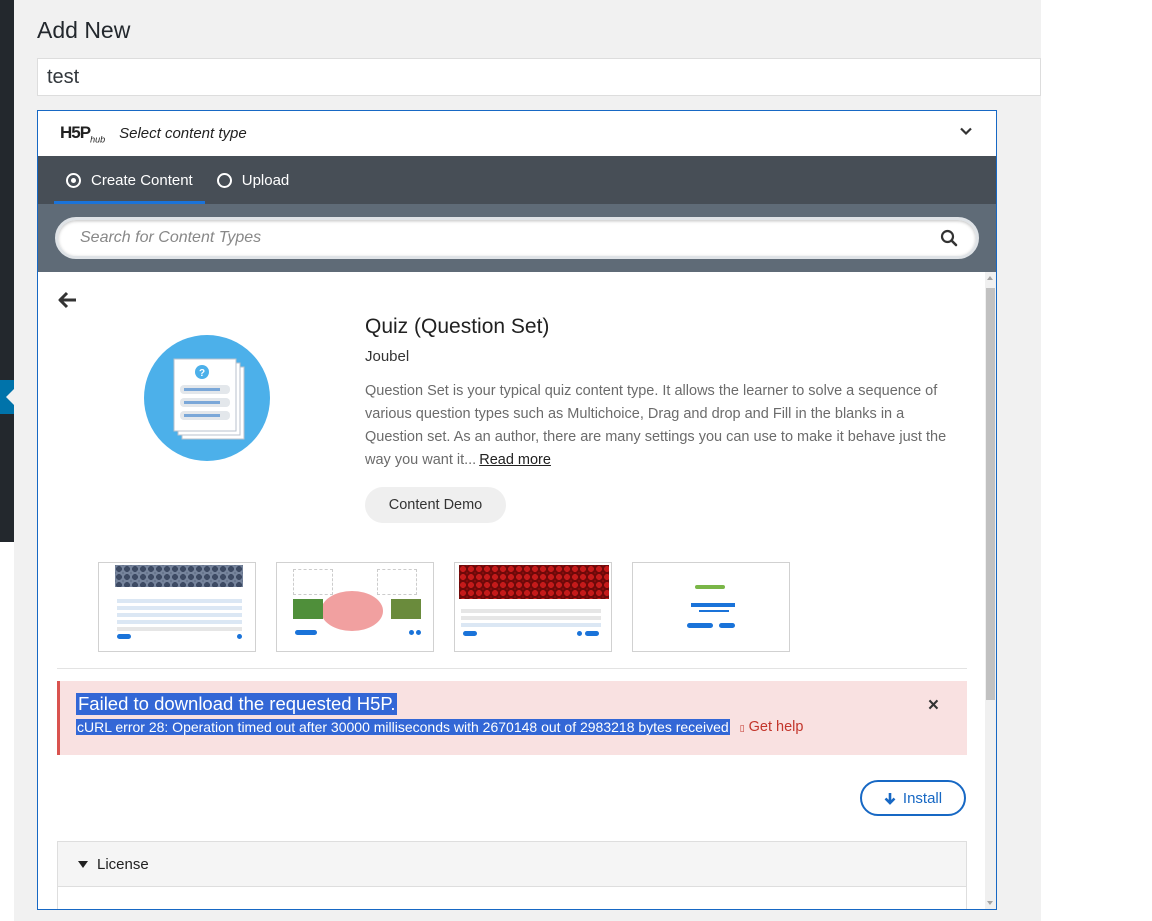  I want to click on search-box, so click(517, 238).